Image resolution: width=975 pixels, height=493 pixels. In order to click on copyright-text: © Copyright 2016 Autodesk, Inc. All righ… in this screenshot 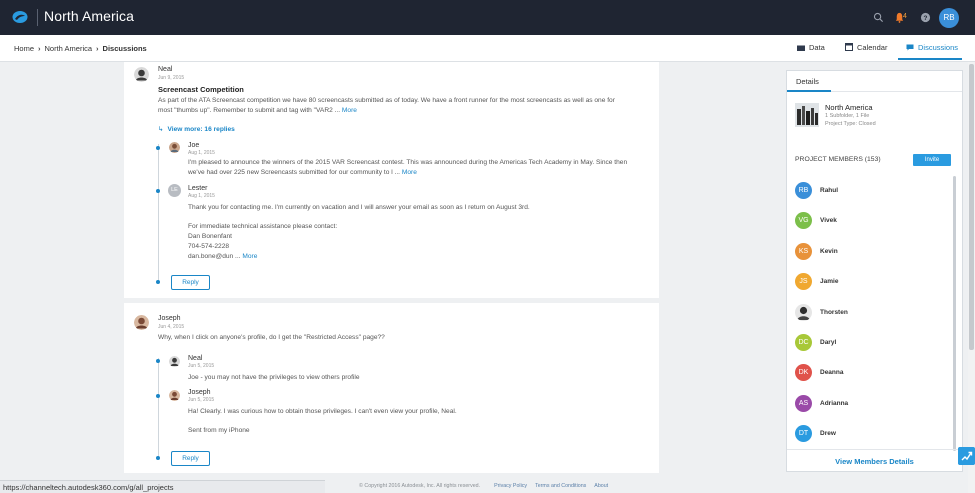, I will do `click(420, 486)`.